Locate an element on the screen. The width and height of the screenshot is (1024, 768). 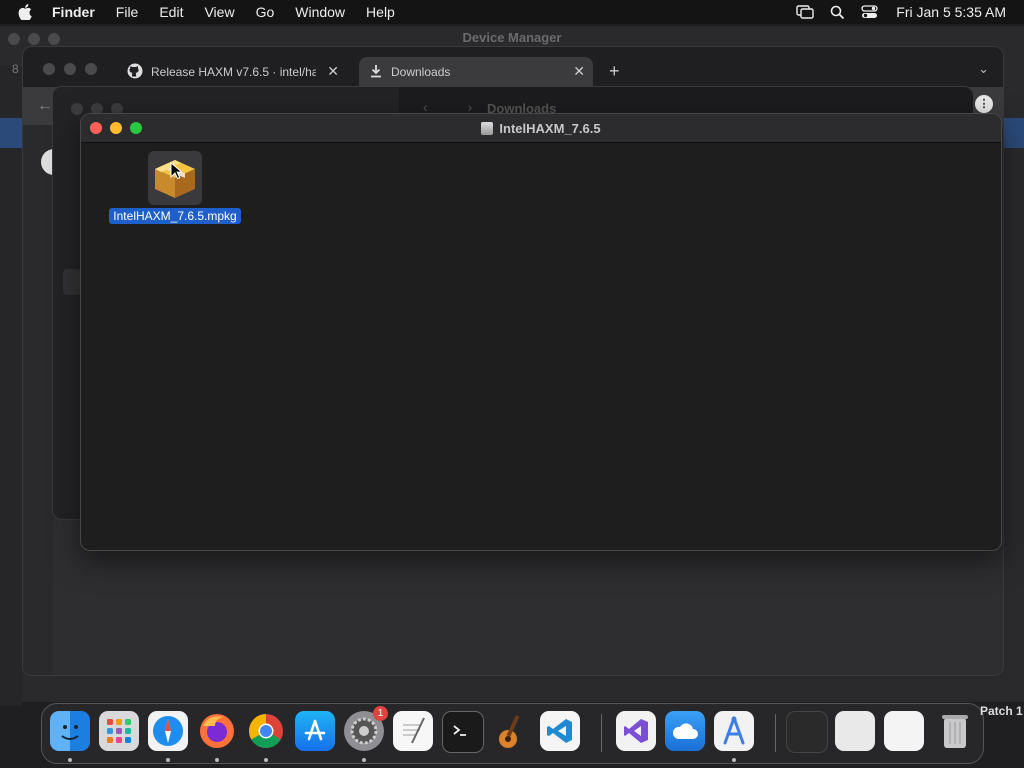
chevron-down-icon: ⌄ is located at coordinates (983, 69).